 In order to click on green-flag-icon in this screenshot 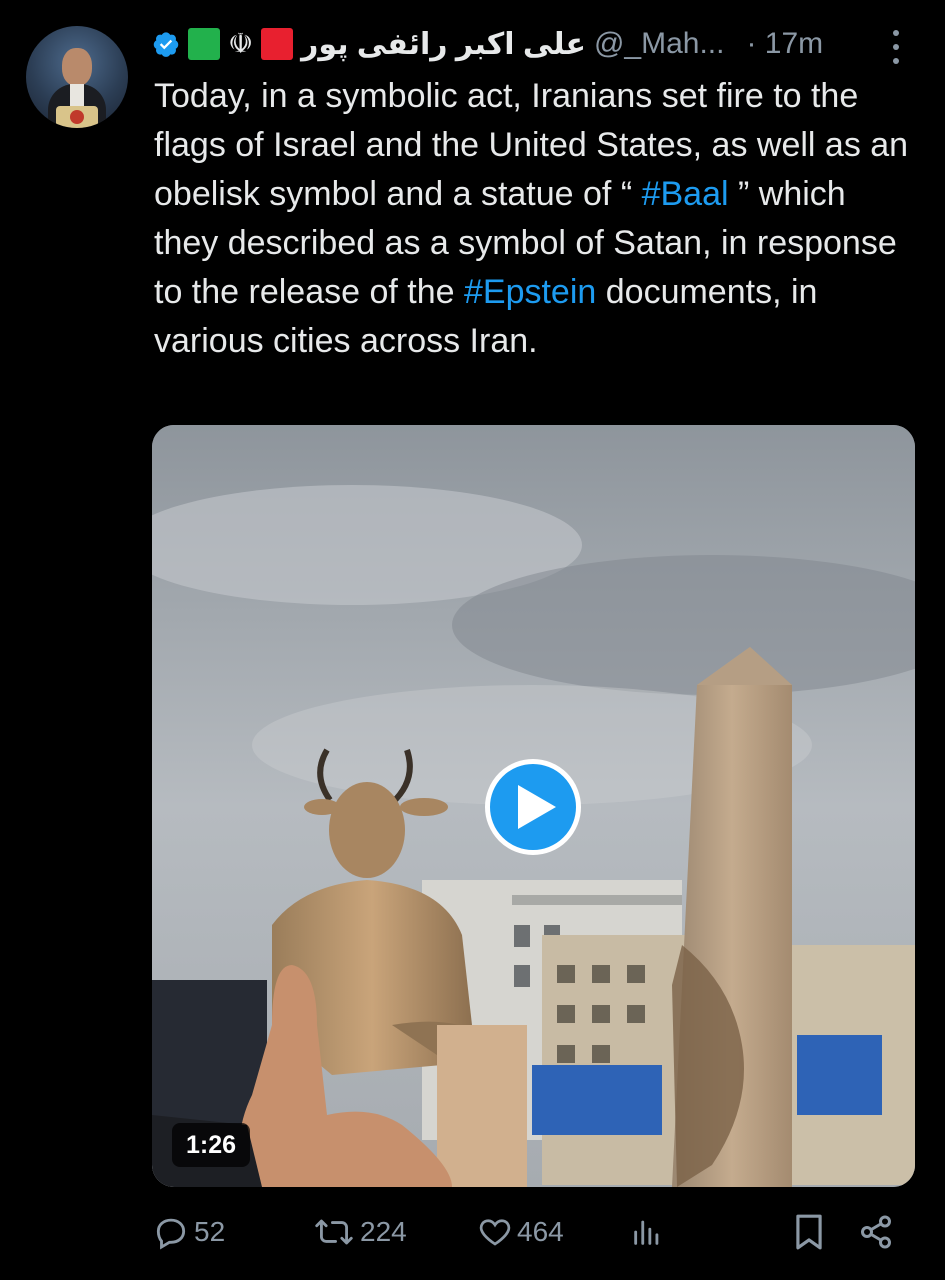, I will do `click(204, 44)`.